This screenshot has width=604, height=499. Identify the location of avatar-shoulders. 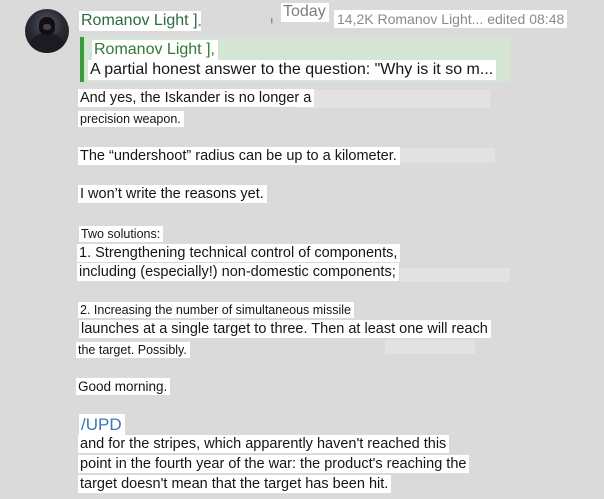
(47, 43).